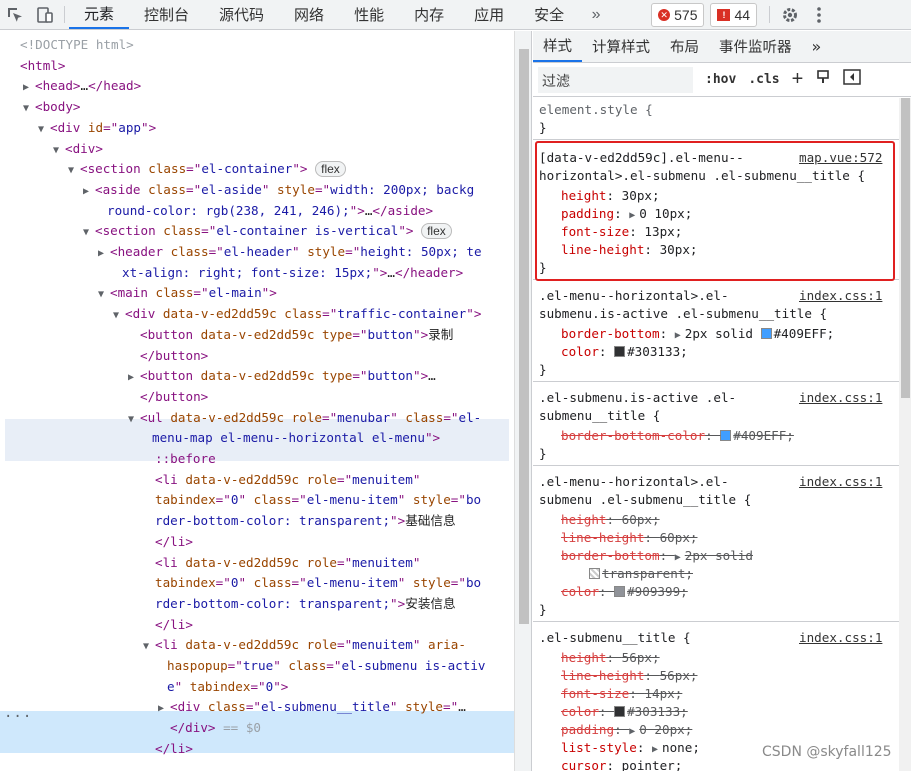 The width and height of the screenshot is (911, 771). I want to click on tab-7: 安全, so click(549, 14).